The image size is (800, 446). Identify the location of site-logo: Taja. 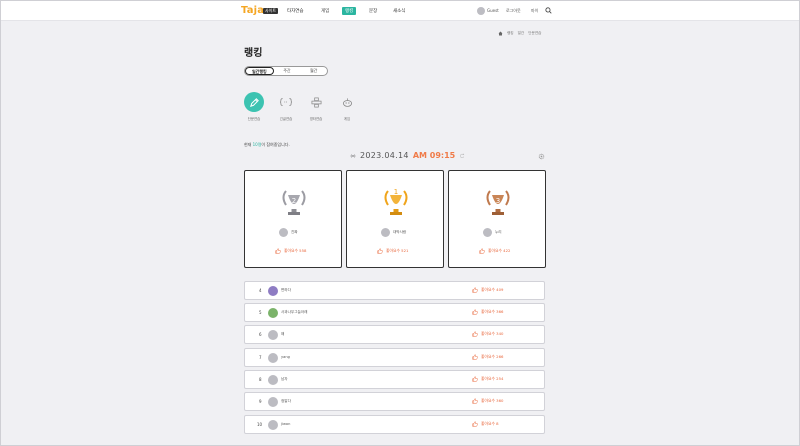
(252, 10).